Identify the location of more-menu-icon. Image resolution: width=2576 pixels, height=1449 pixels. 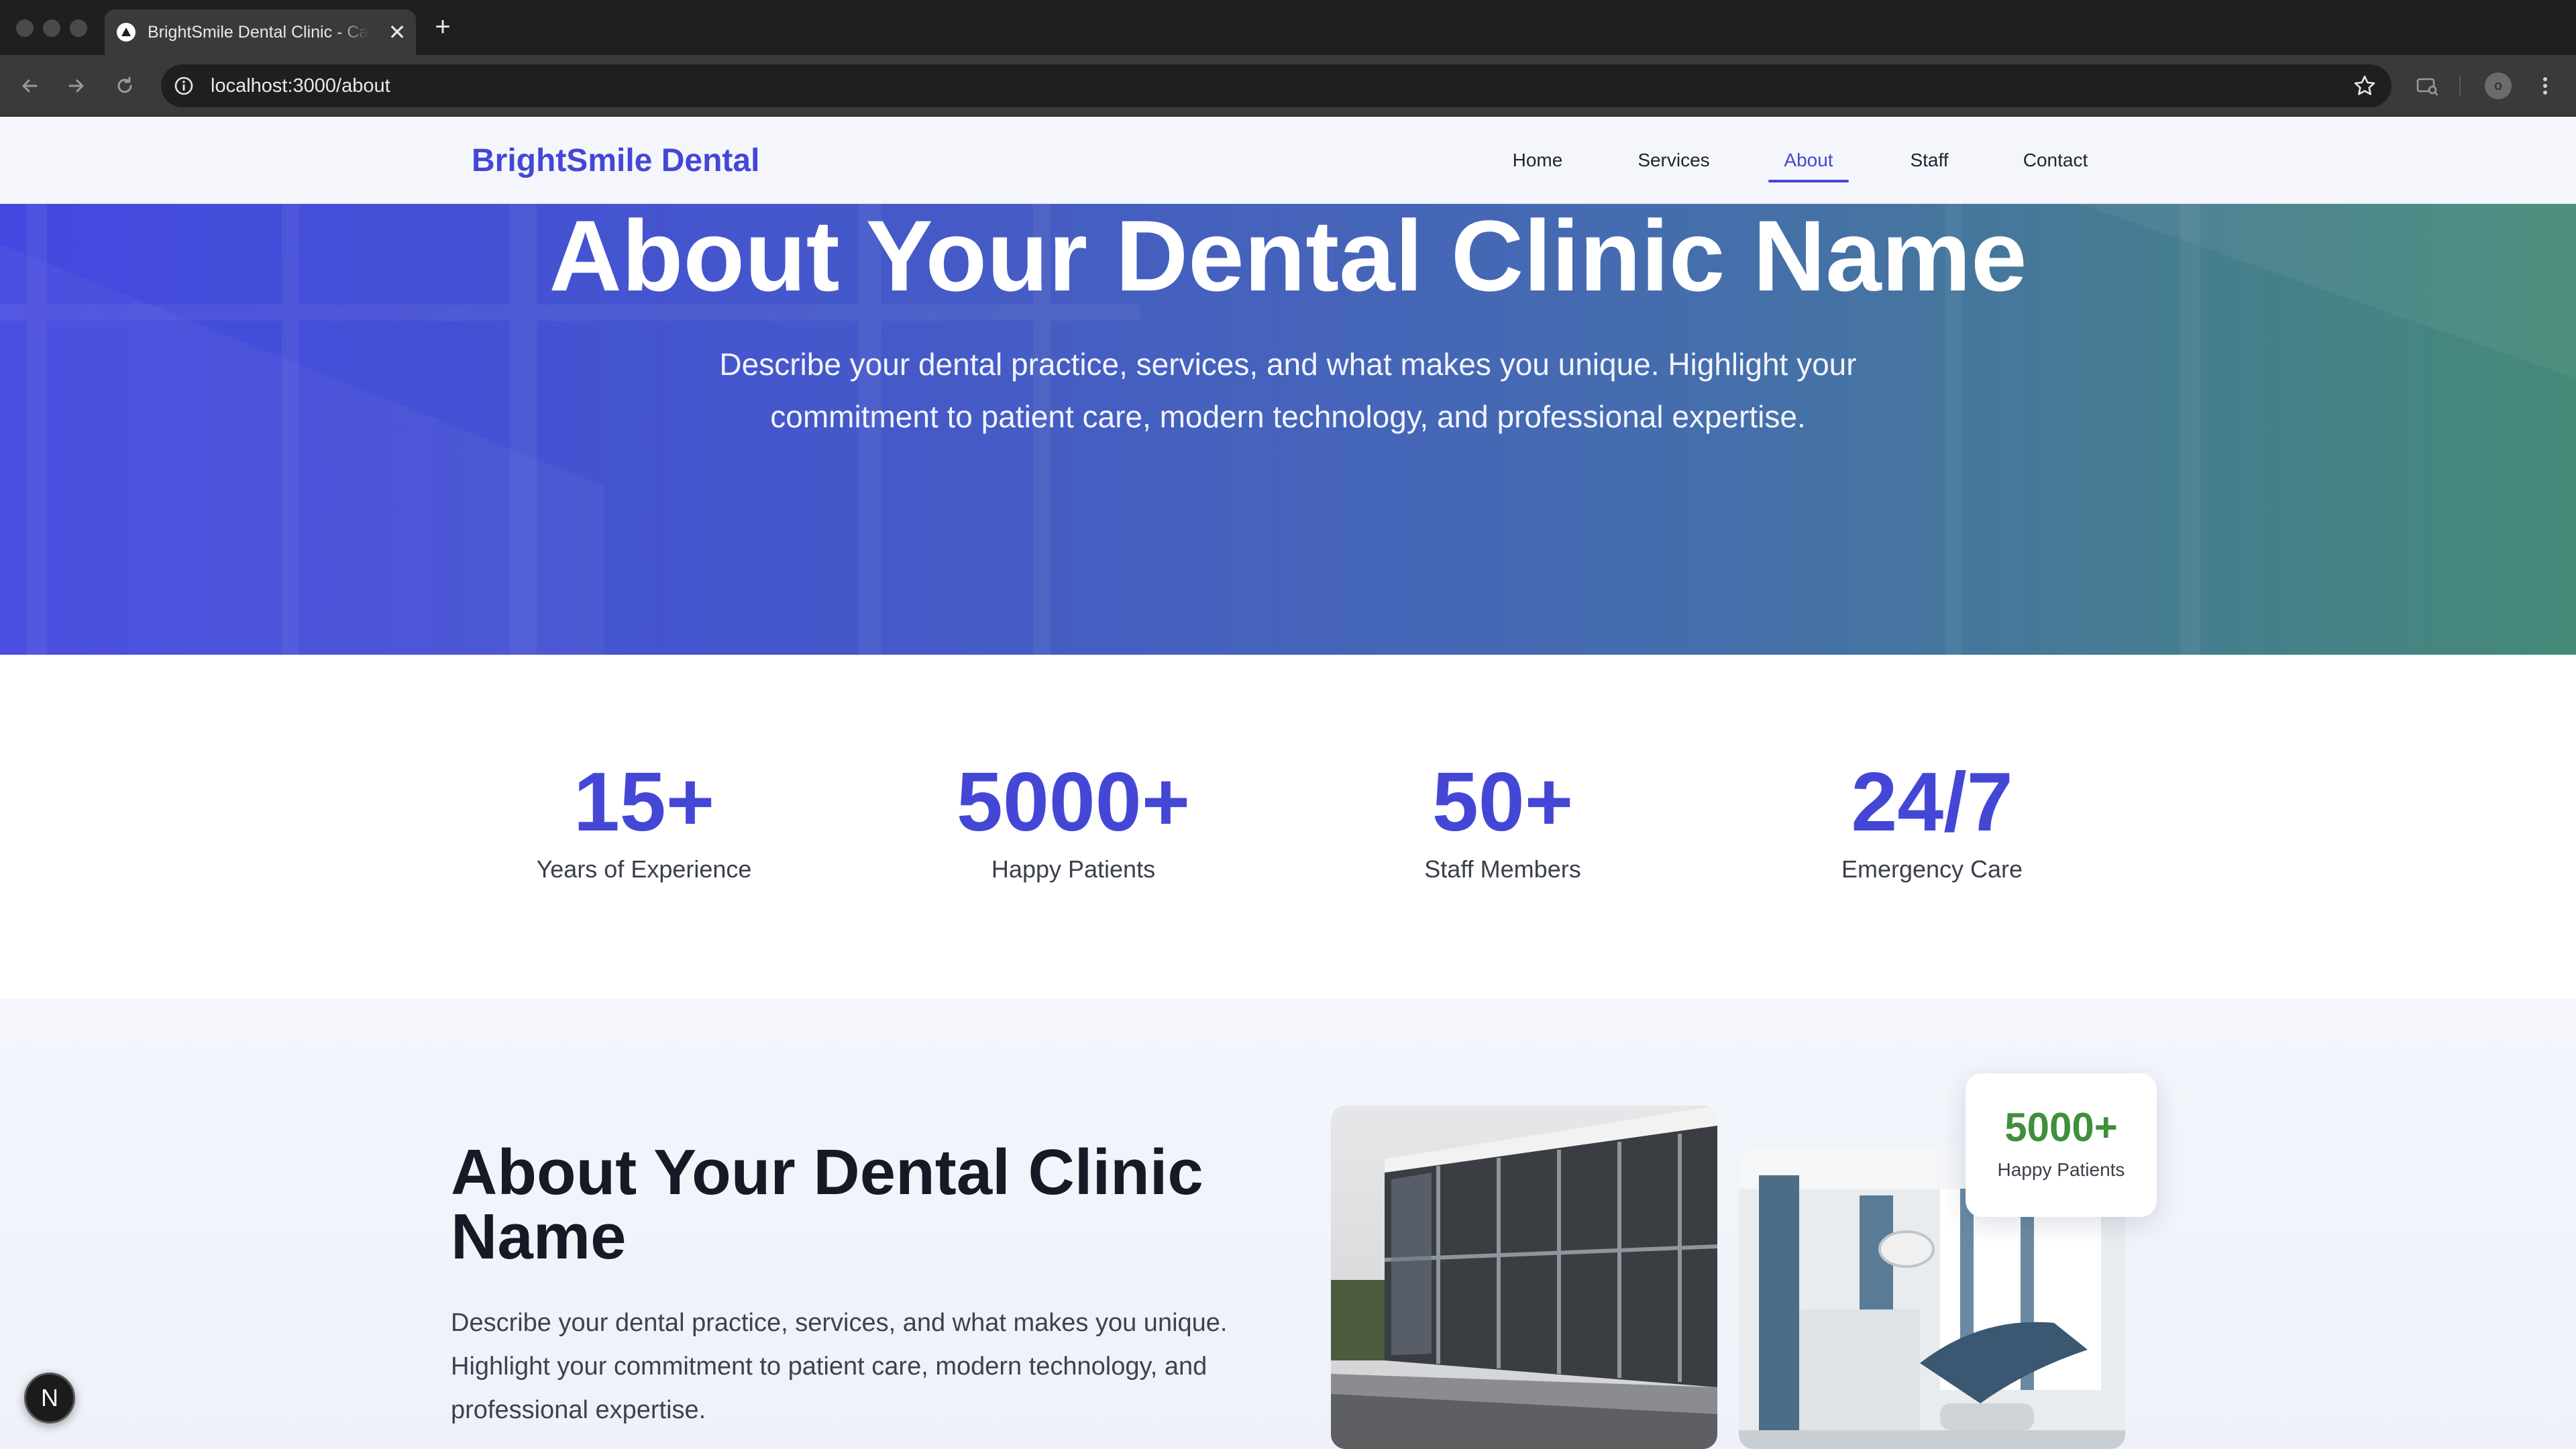
(2545, 86).